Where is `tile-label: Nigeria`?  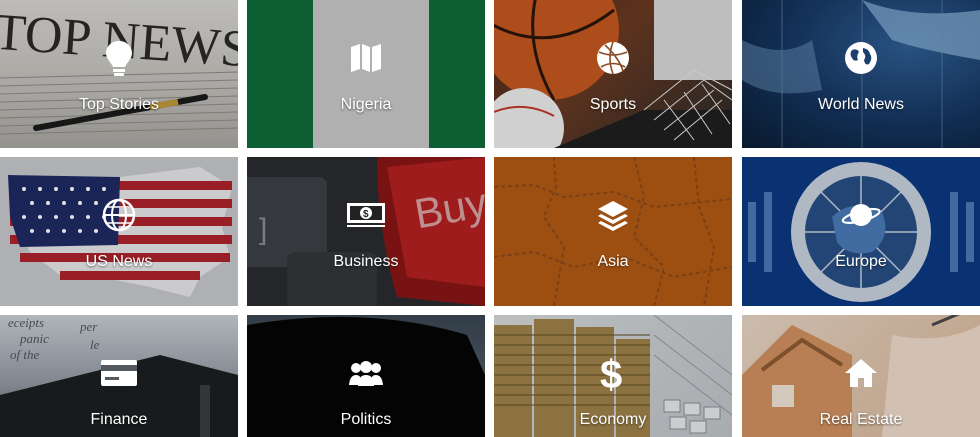 tile-label: Nigeria is located at coordinates (366, 104).